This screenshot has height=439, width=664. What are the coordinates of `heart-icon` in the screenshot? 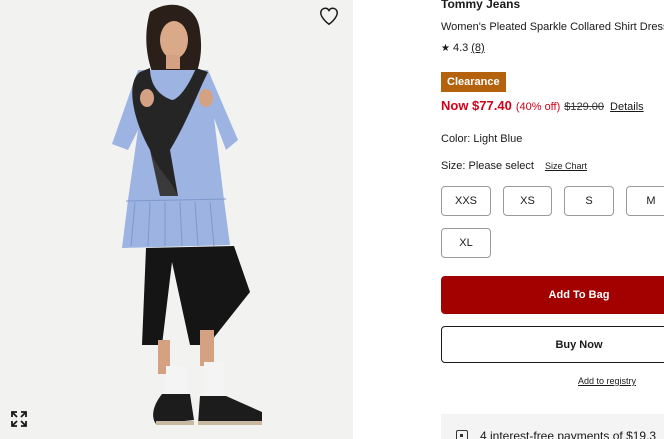 It's located at (329, 16).